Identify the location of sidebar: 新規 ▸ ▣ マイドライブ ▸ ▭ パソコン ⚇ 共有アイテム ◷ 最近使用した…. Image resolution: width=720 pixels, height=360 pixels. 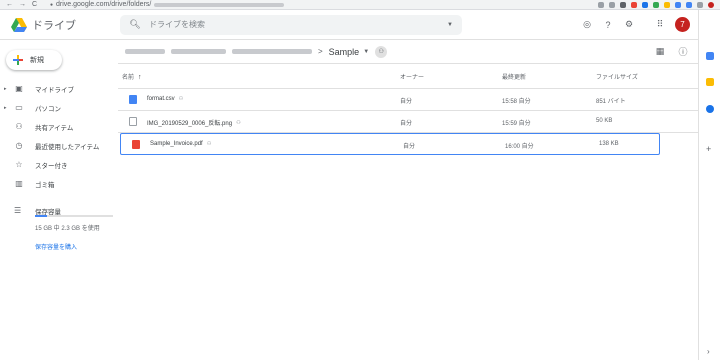
(59, 200).